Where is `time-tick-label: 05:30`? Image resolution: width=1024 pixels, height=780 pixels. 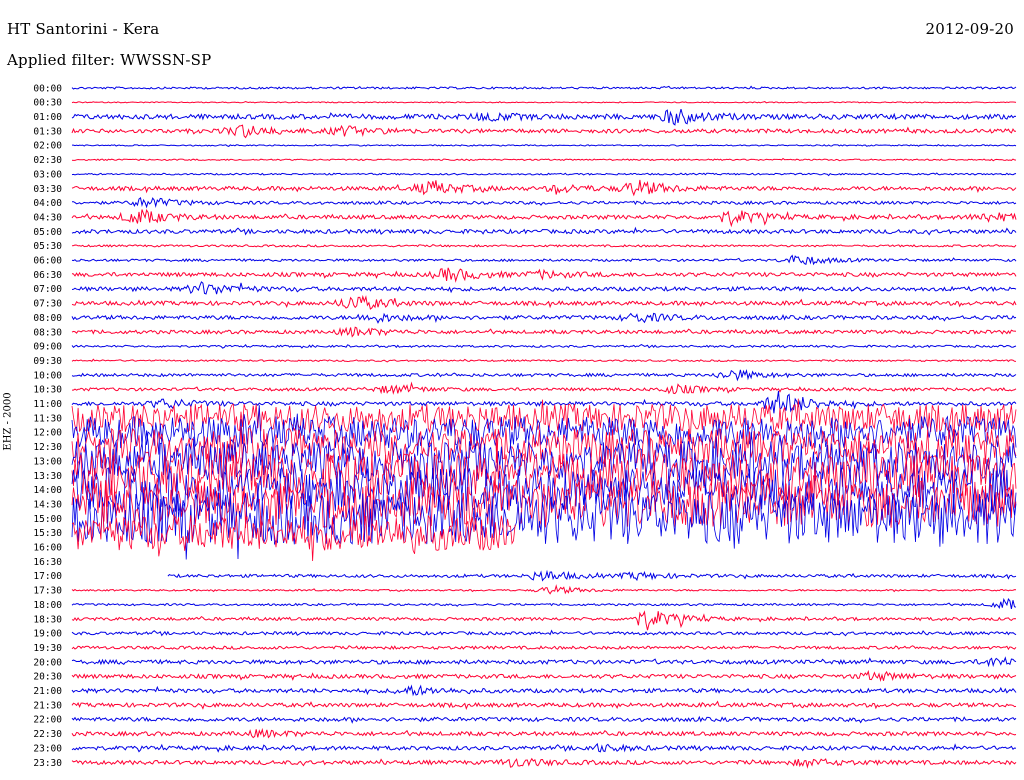 time-tick-label: 05:30 is located at coordinates (47, 246).